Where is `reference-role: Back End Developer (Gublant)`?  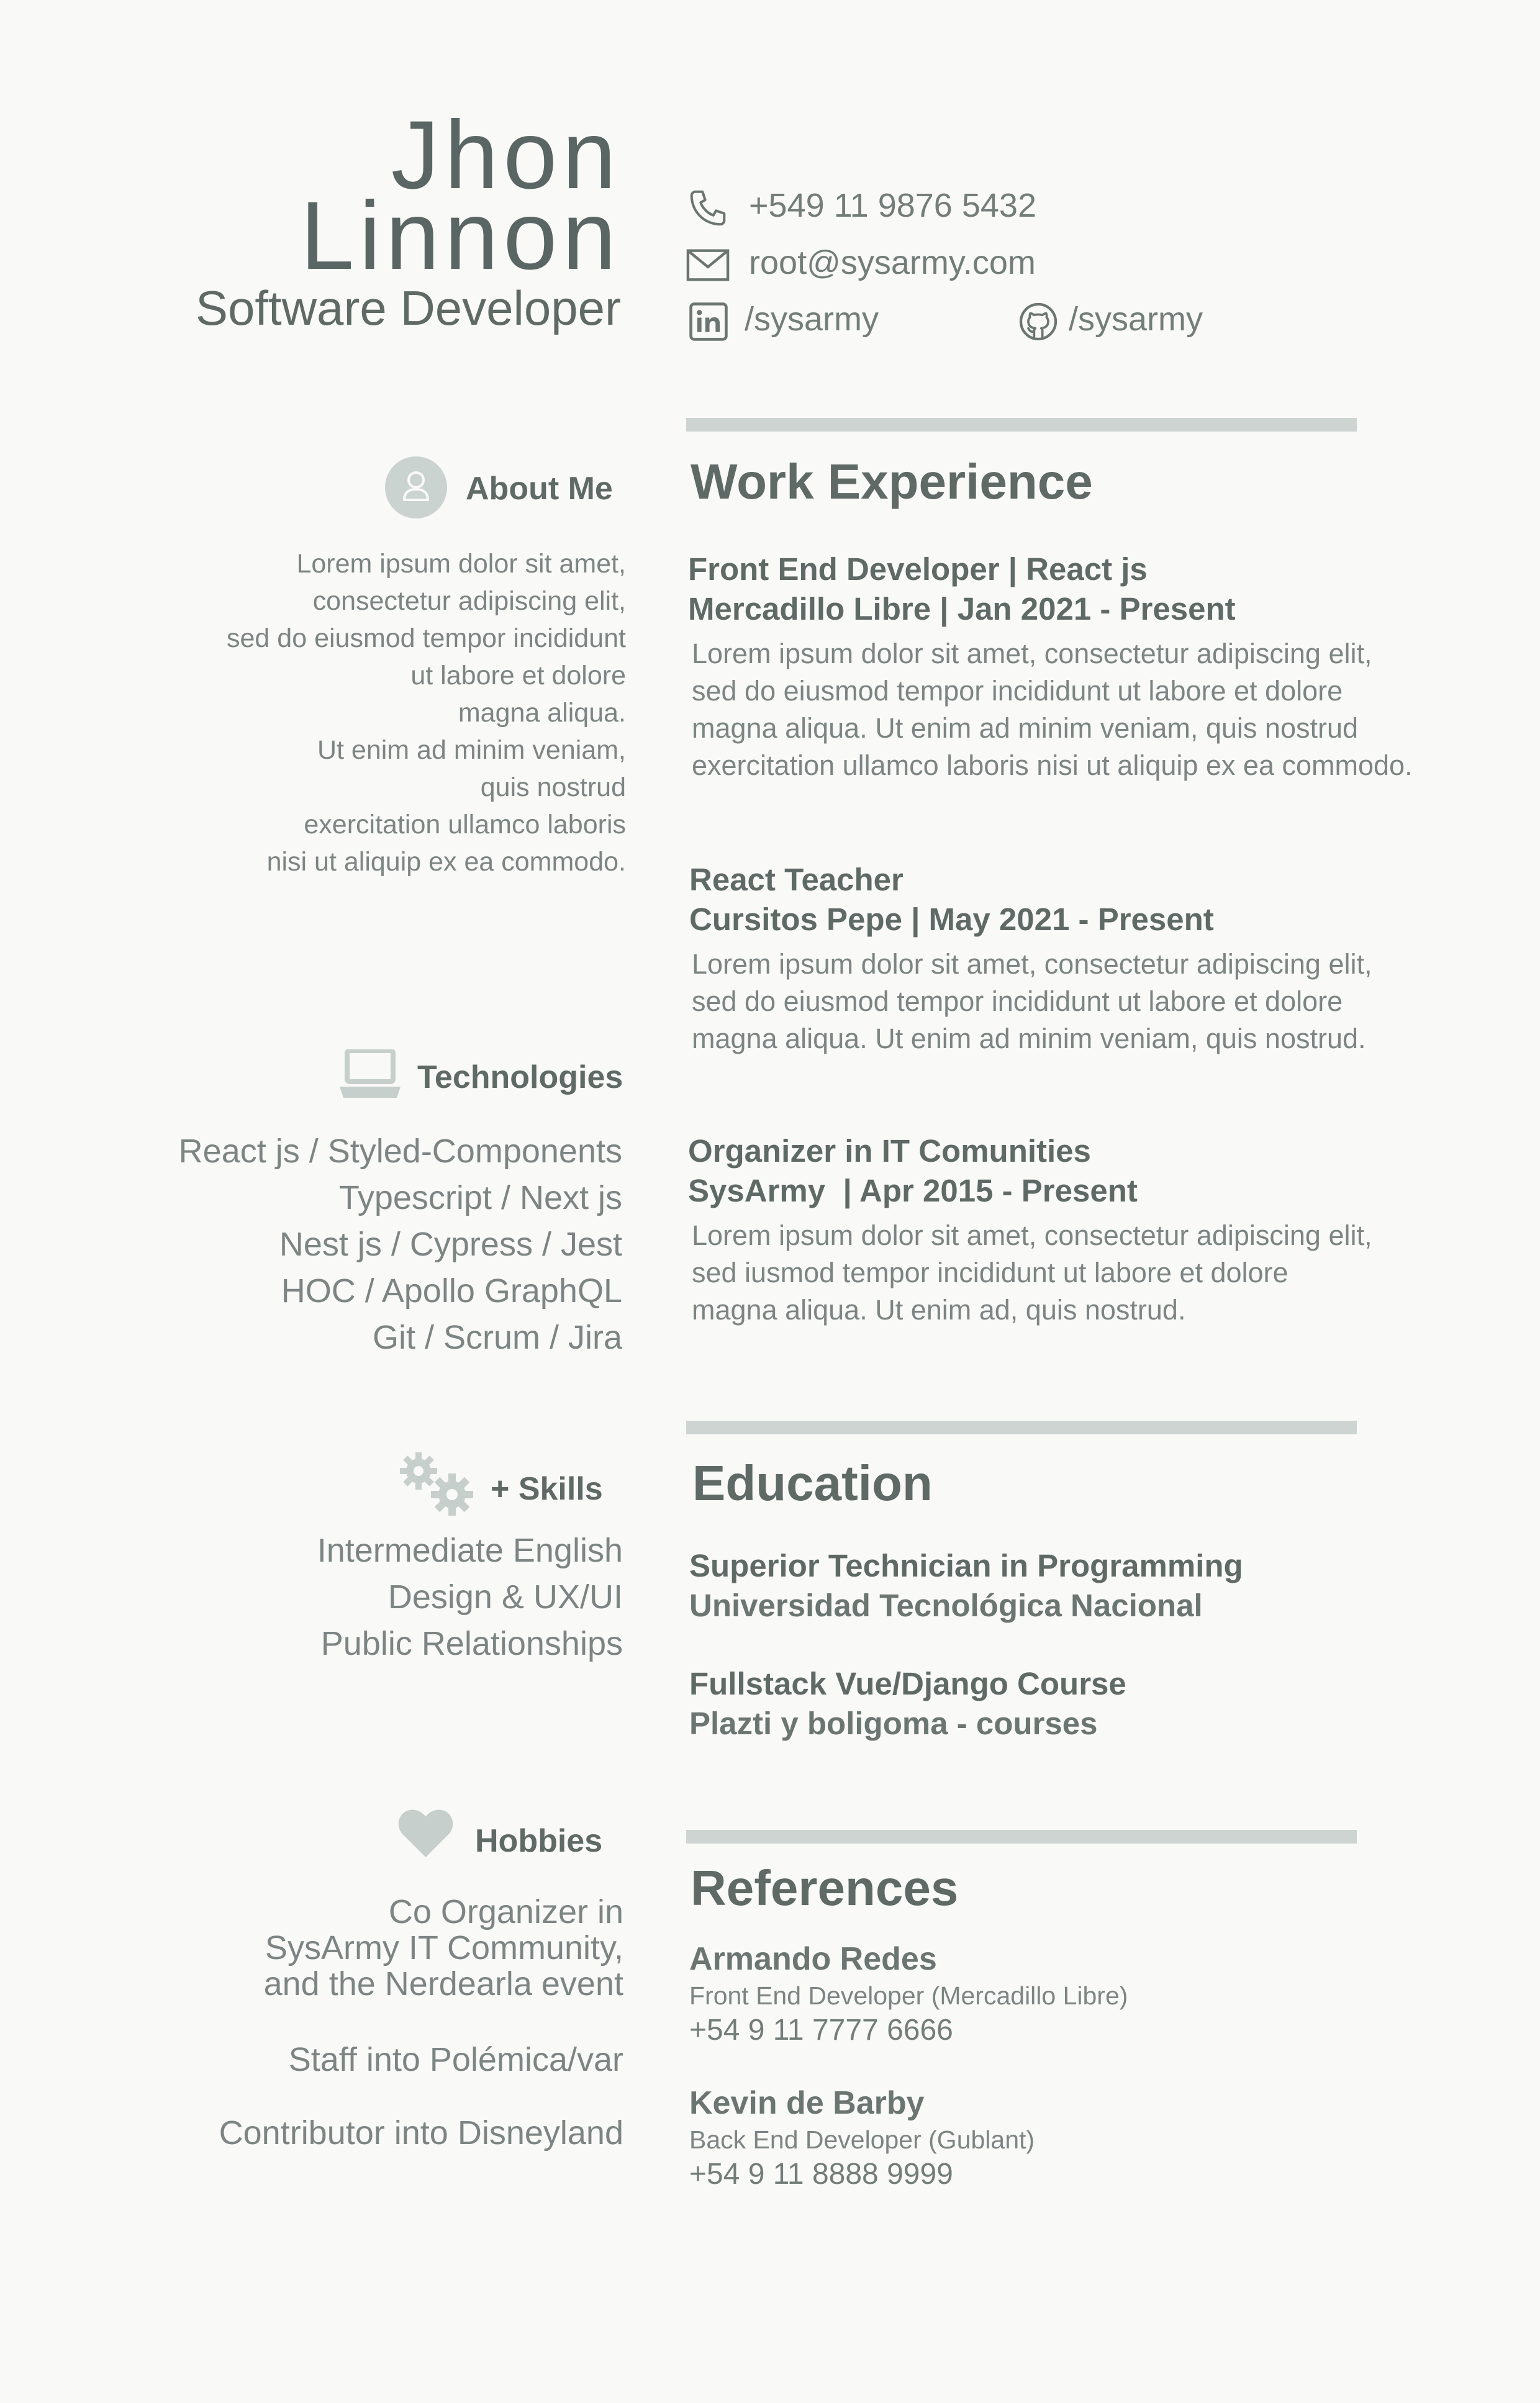
reference-role: Back End Developer (Gublant) is located at coordinates (862, 2139).